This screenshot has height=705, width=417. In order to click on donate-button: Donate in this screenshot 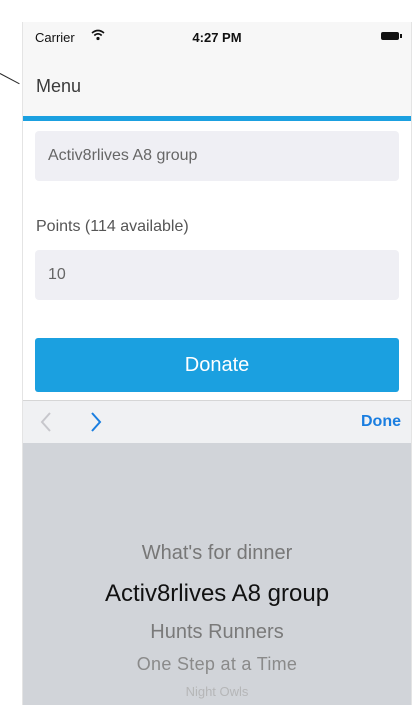, I will do `click(217, 365)`.